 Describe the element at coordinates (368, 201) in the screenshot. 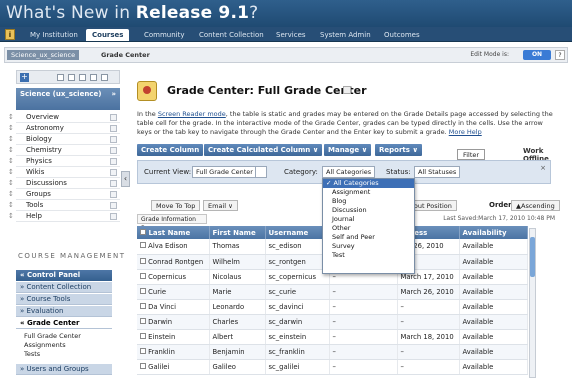

I see `category-option: Blog` at that location.